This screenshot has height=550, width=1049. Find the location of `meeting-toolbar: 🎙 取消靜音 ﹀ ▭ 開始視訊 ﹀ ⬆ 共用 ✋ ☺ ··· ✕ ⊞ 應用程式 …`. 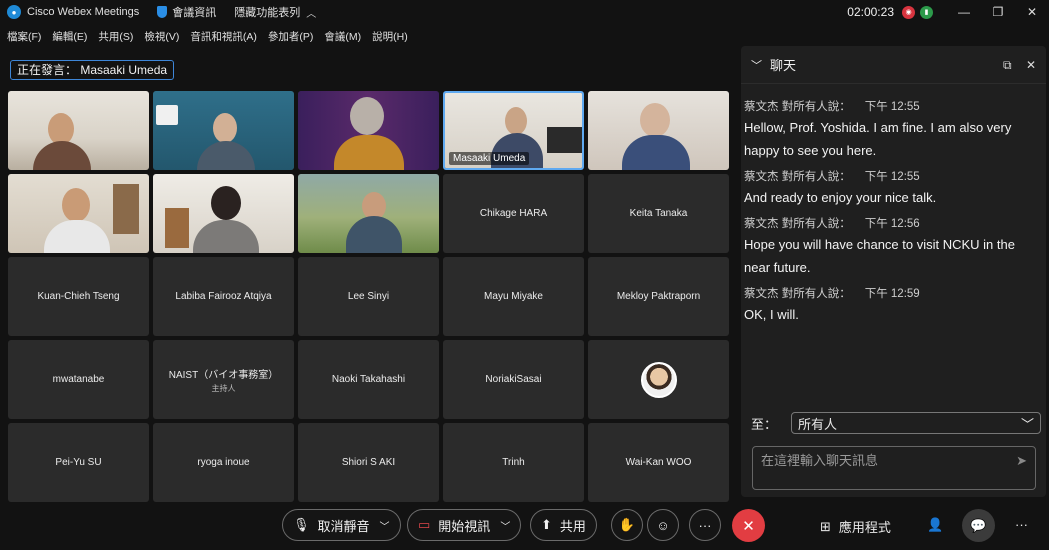

meeting-toolbar: 🎙 取消靜音 ﹀ ▭ 開始視訊 ﹀ ⬆ 共用 ✋ ☺ ··· ✕ ⊞ 應用程式 … is located at coordinates (524, 526).